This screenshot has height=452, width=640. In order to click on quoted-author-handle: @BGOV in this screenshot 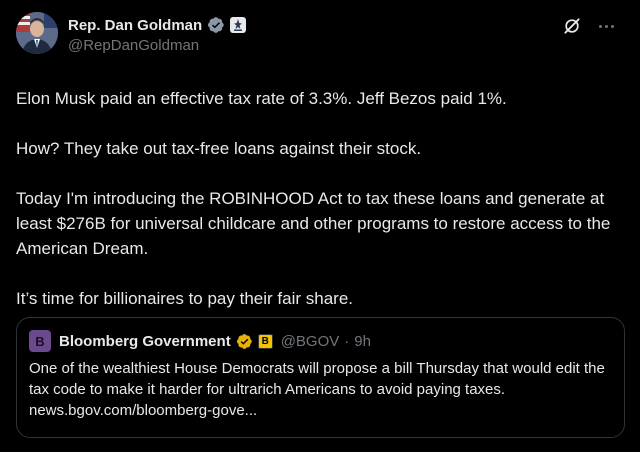, I will do `click(310, 341)`.